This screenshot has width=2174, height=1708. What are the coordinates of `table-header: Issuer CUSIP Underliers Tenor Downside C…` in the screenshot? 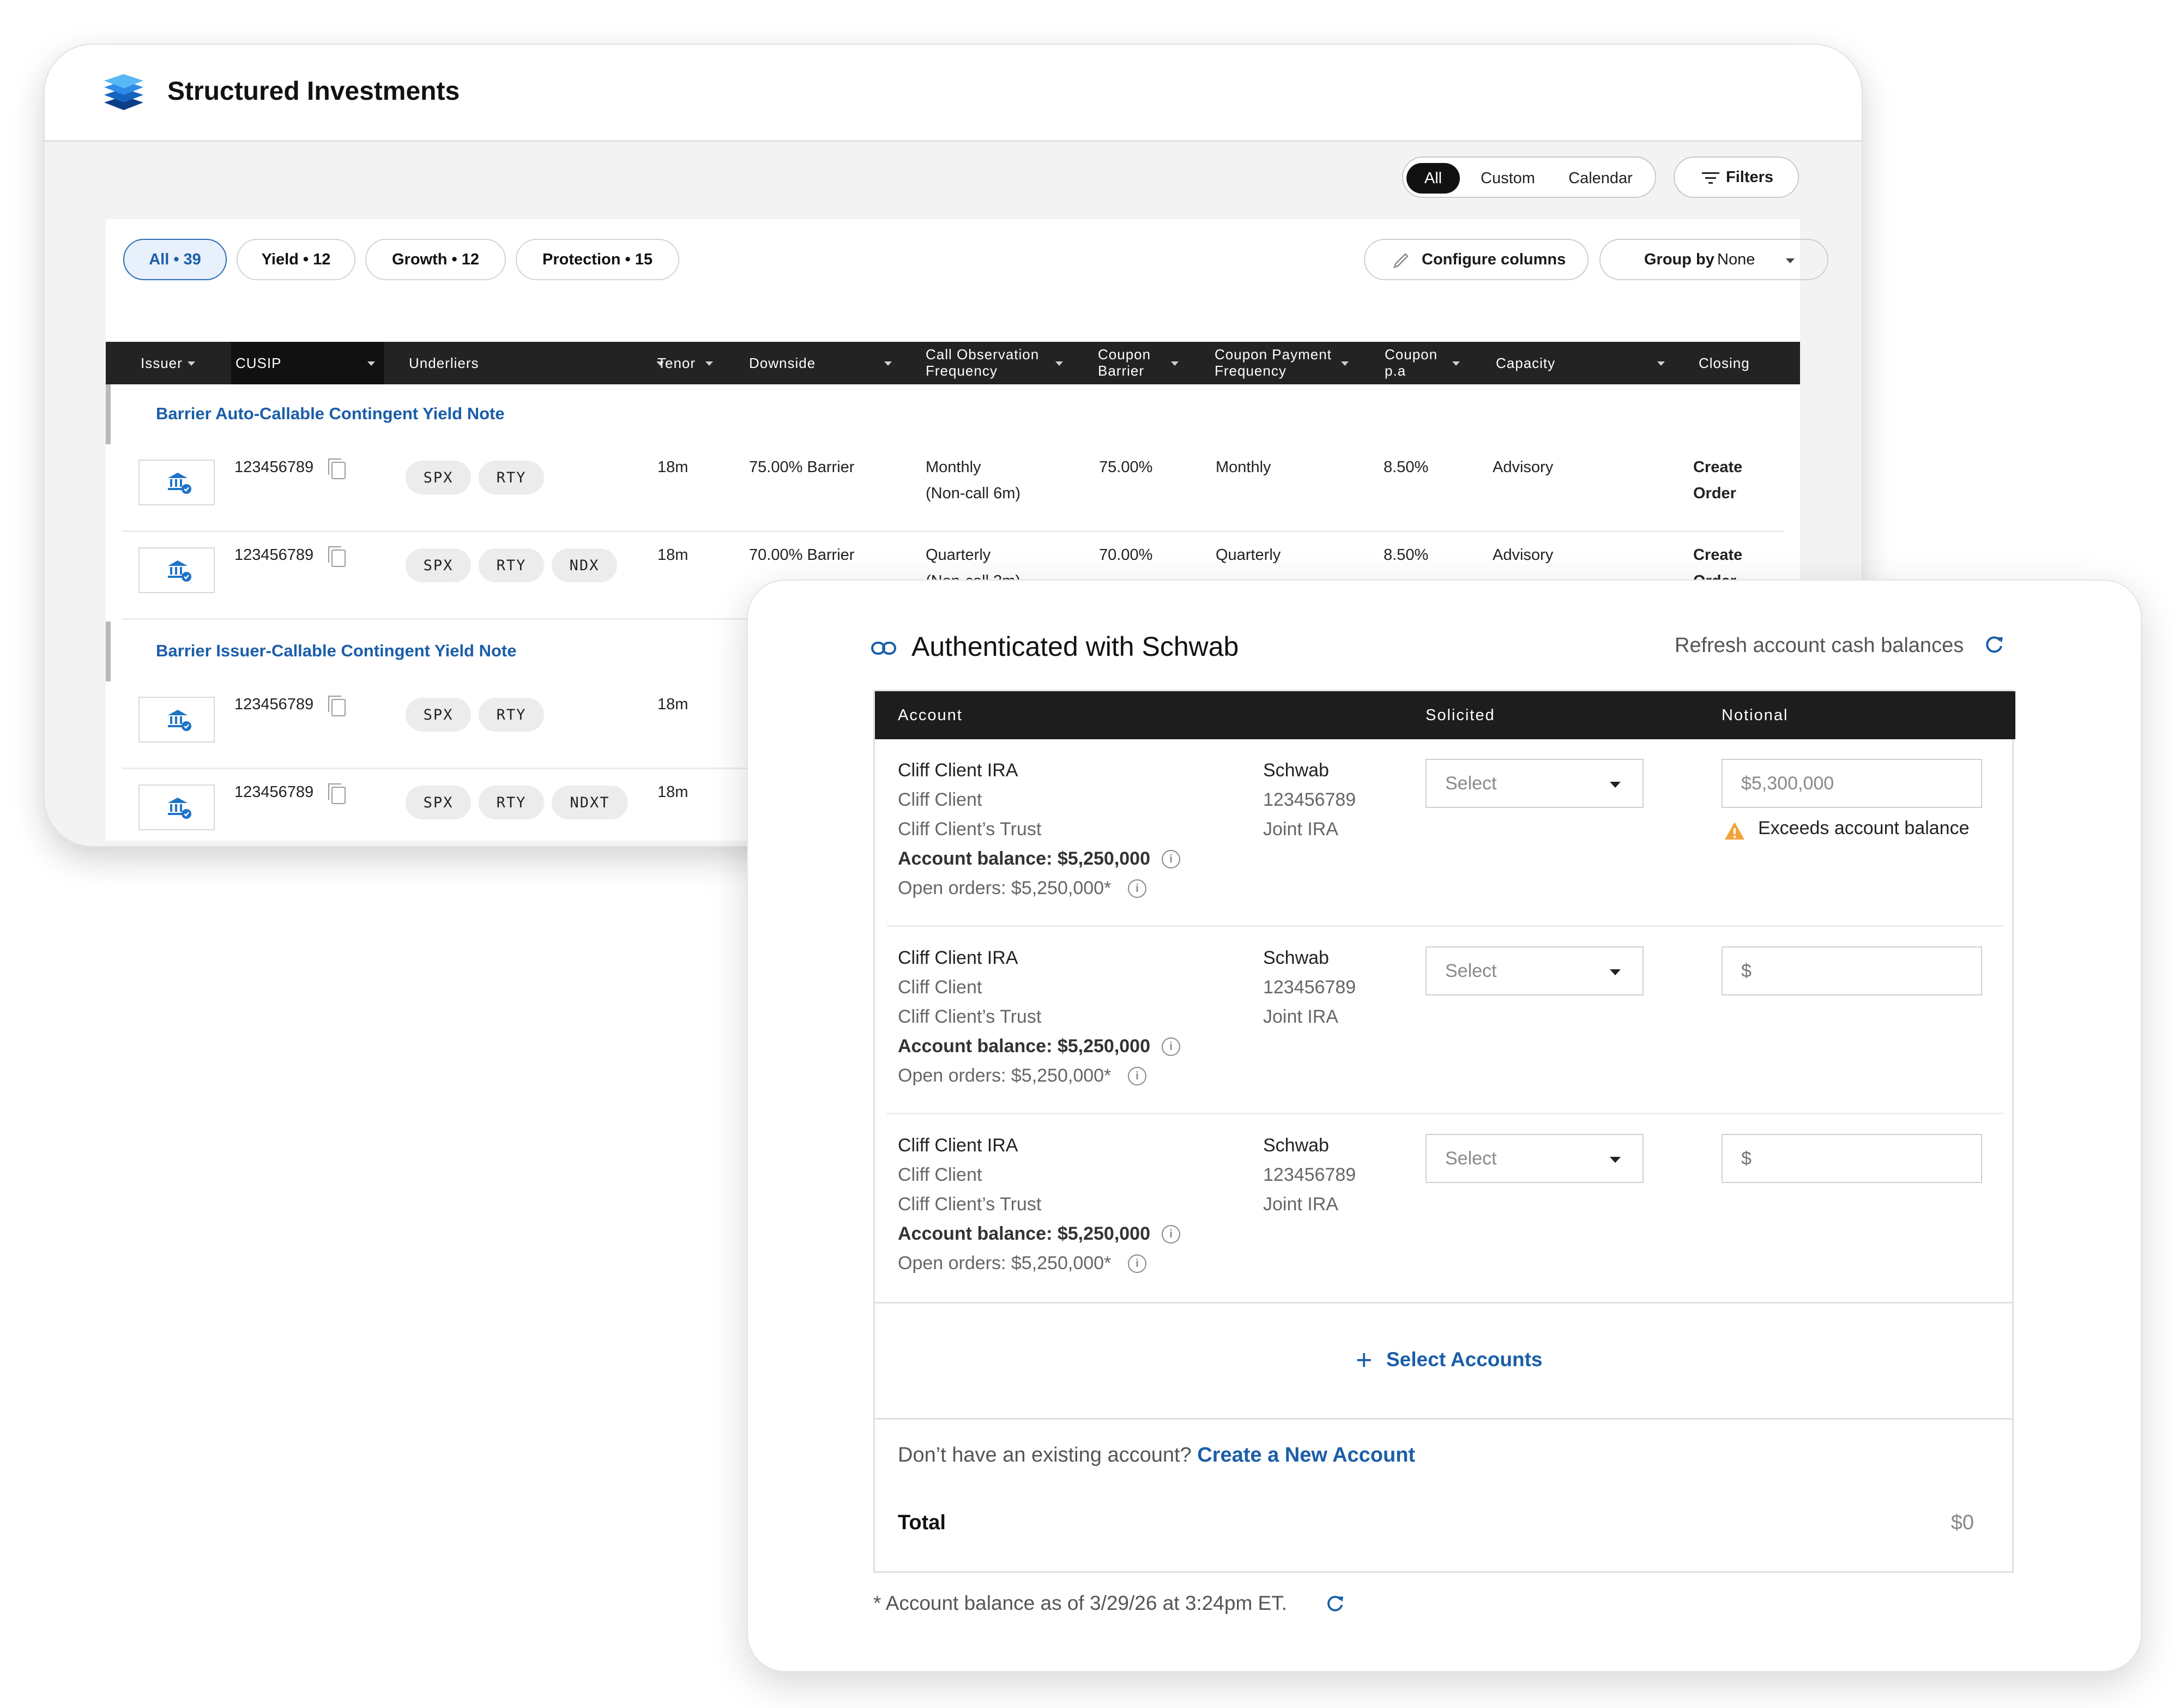 It's located at (953, 363).